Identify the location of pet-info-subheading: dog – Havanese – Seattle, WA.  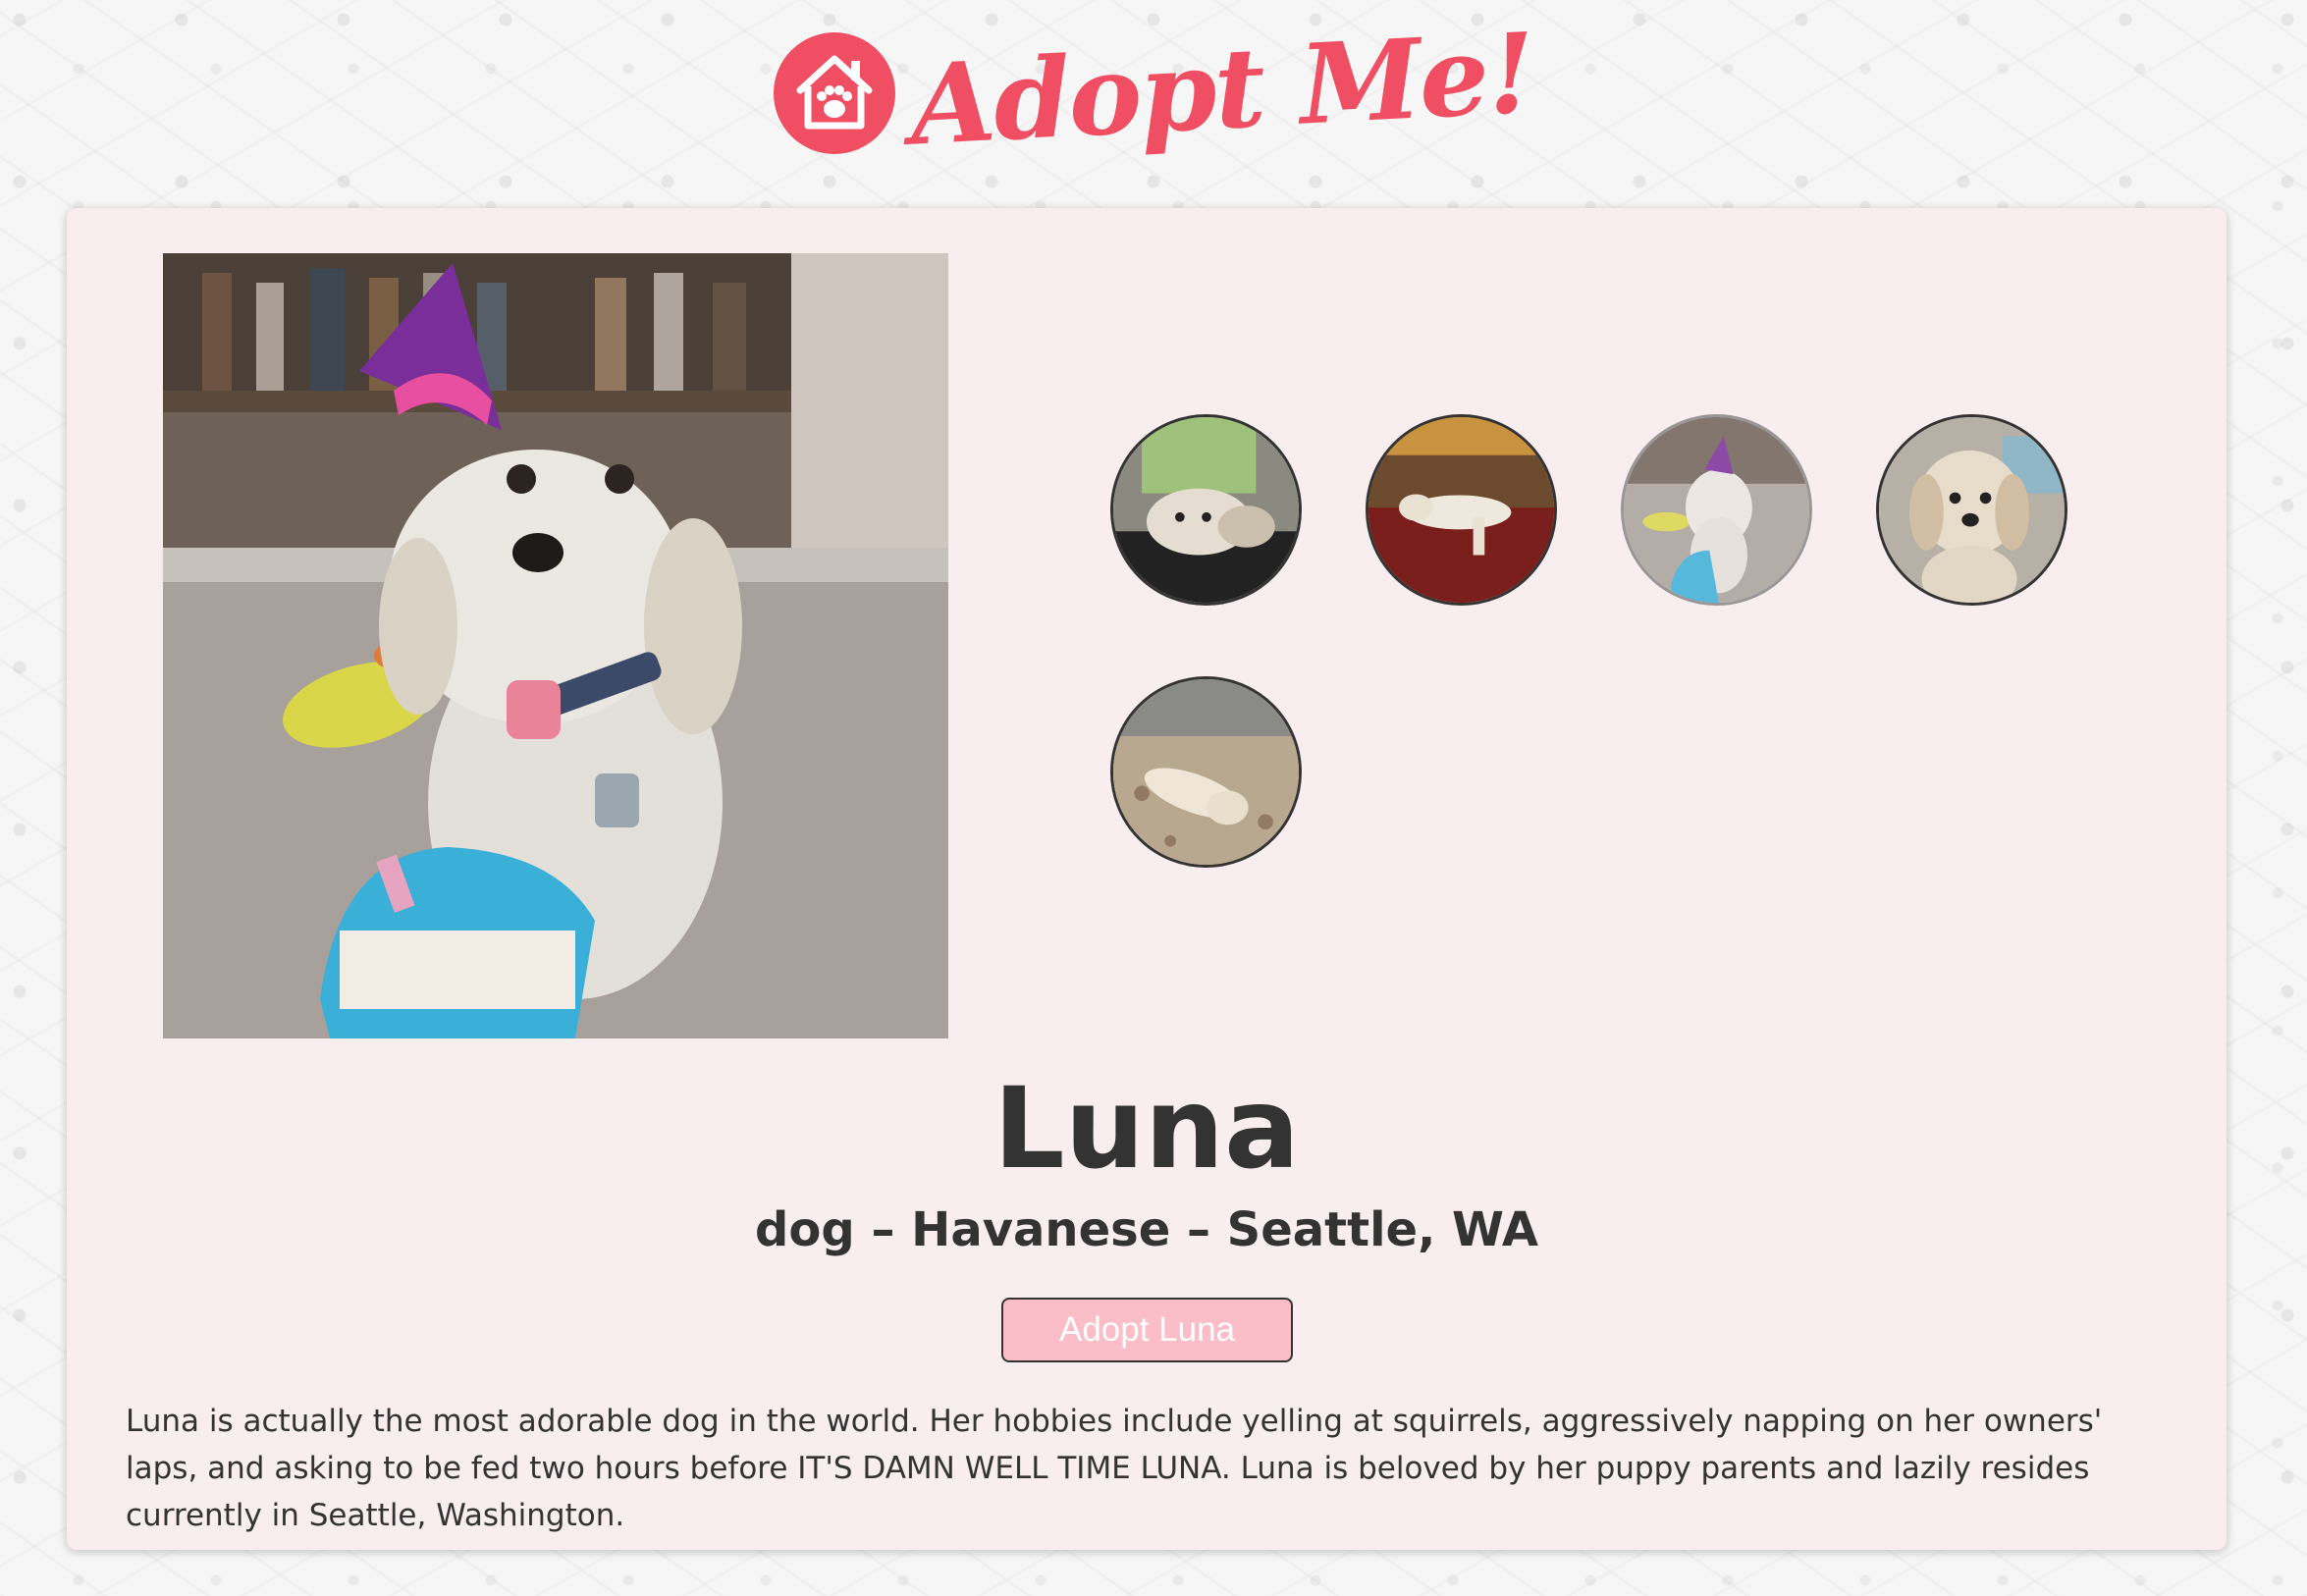
(1146, 1229).